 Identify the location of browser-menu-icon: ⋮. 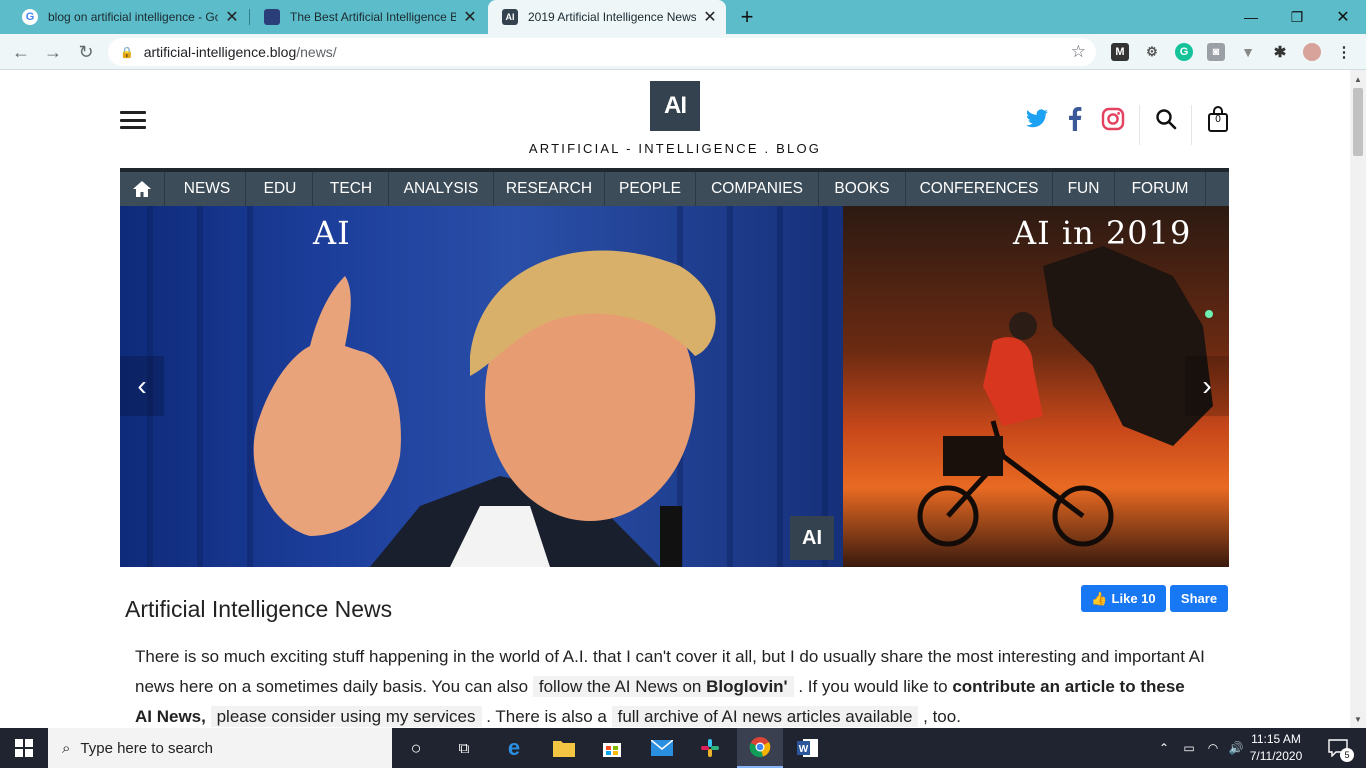
(1344, 52).